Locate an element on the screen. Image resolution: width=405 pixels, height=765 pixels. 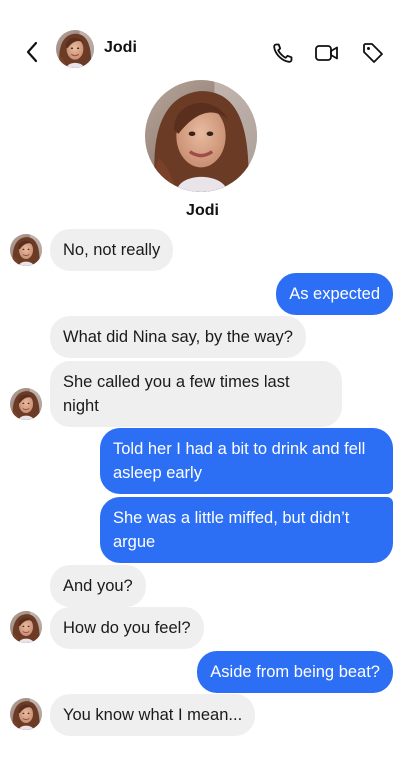
profile-image is located at coordinates (201, 136).